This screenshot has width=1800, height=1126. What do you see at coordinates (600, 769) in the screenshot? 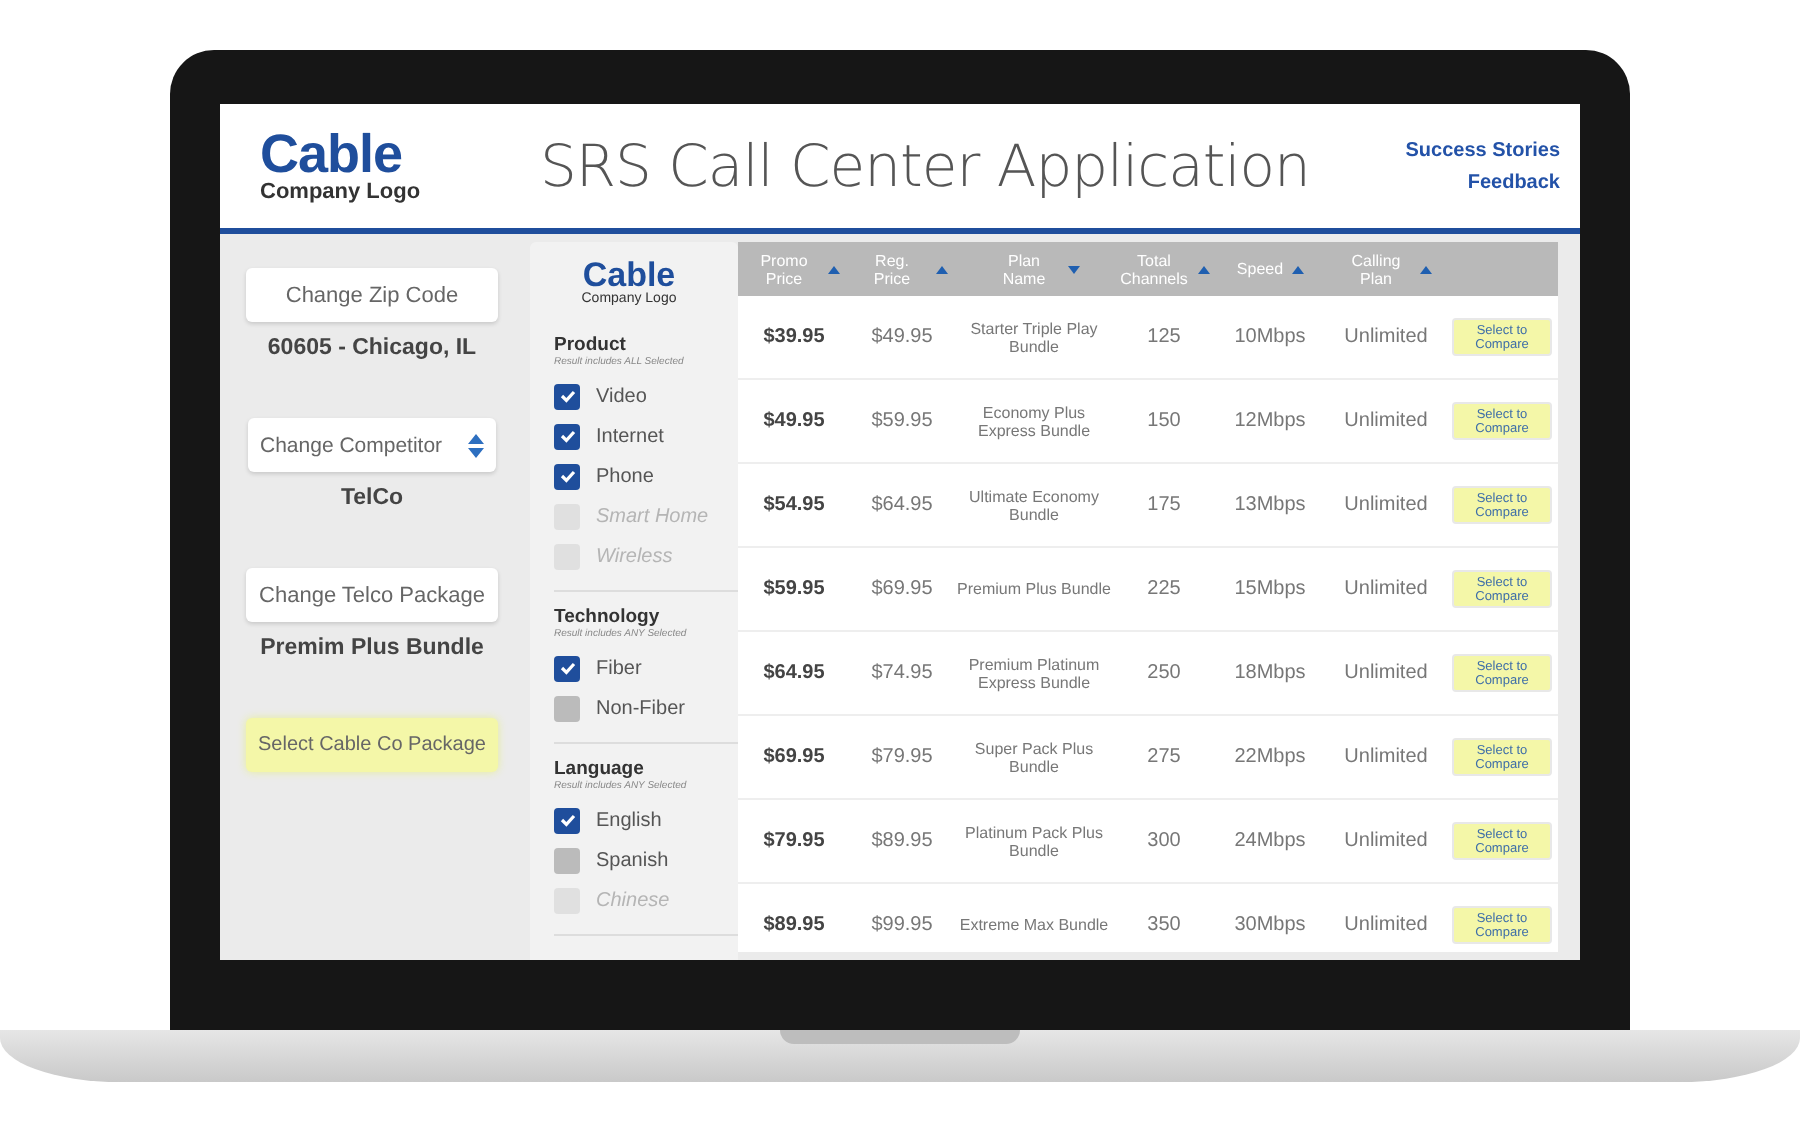
I see `filter-heading: Language` at bounding box center [600, 769].